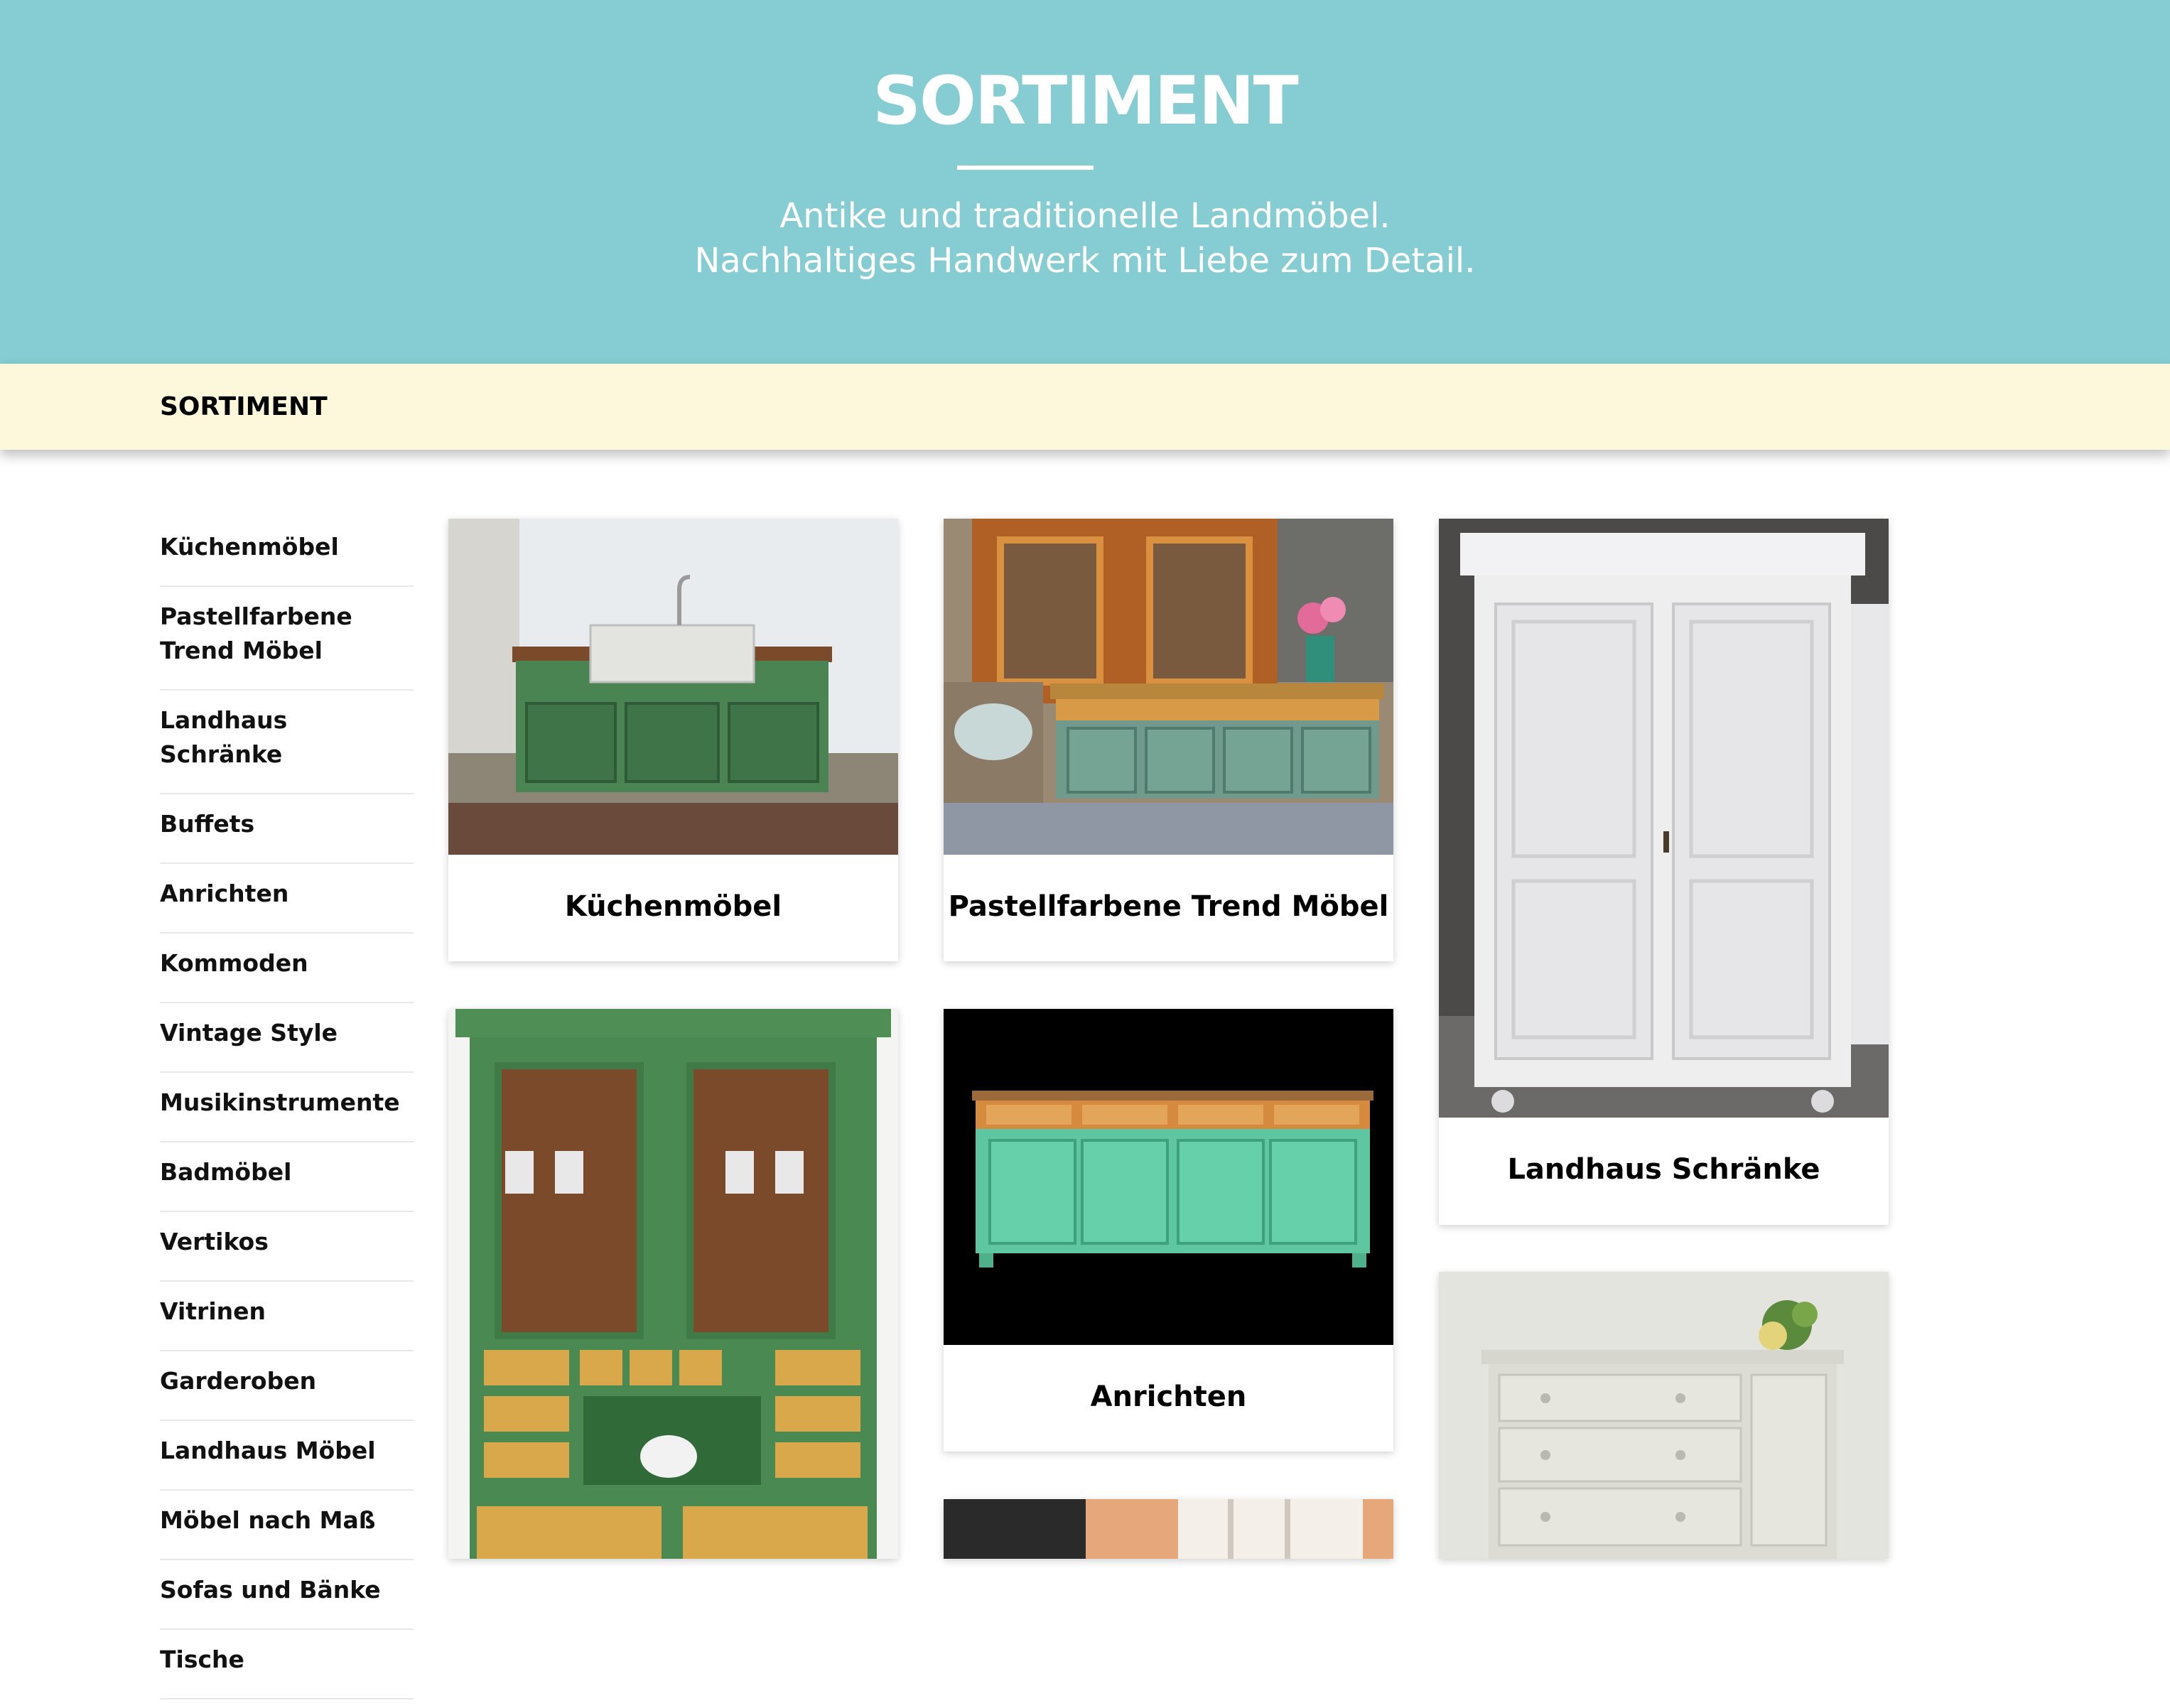 Image resolution: width=2170 pixels, height=1708 pixels. I want to click on sidebar-item-tische: Tische, so click(287, 1668).